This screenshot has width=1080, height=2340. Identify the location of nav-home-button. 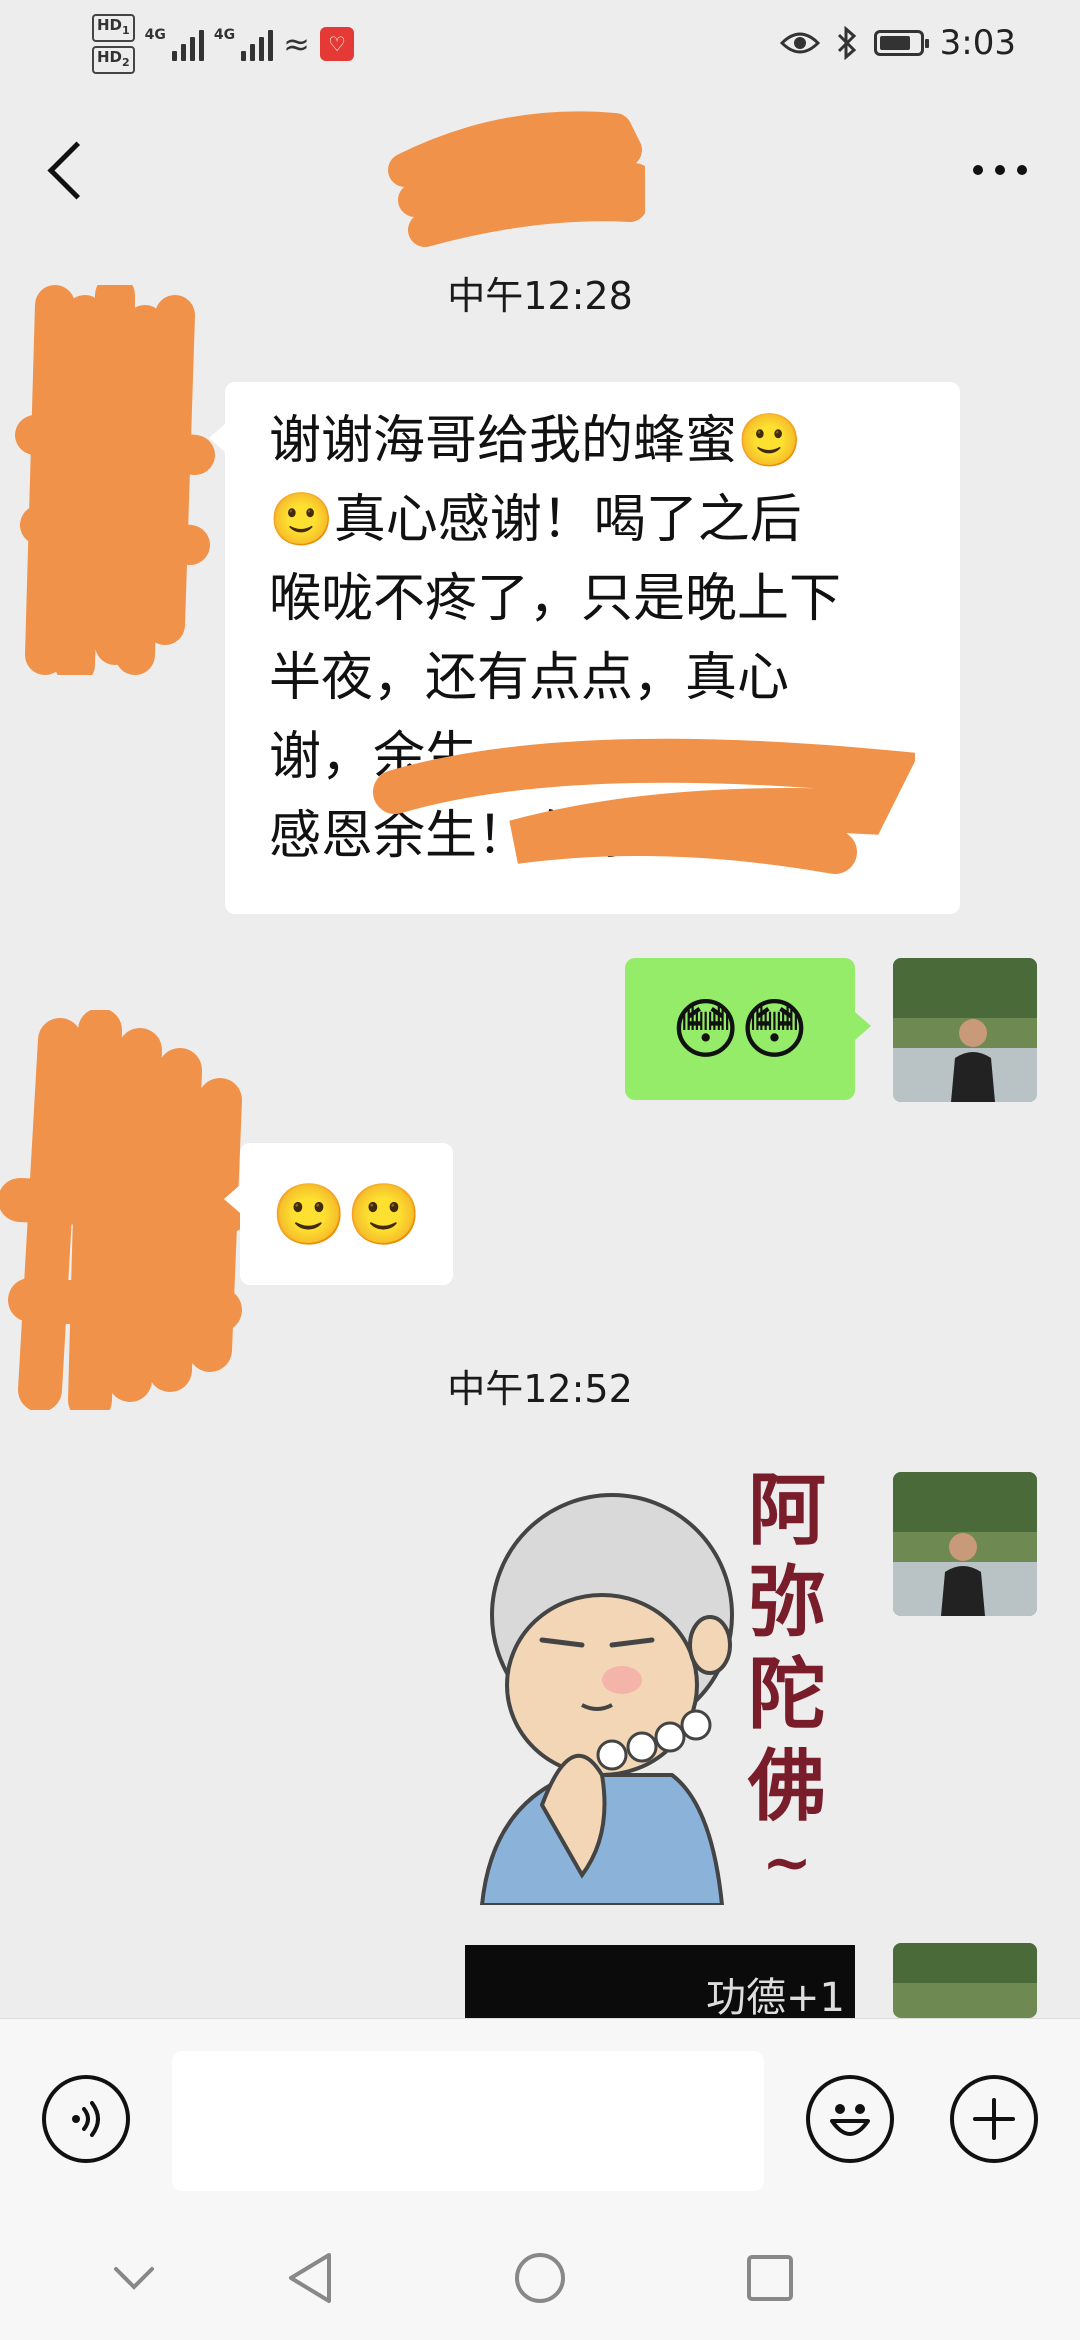
(540, 2278).